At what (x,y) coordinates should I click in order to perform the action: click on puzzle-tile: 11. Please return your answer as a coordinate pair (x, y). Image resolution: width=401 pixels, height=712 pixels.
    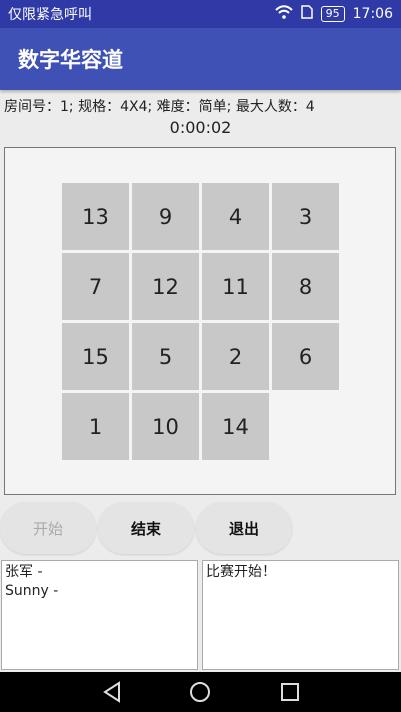
    Looking at the image, I should click on (235, 286).